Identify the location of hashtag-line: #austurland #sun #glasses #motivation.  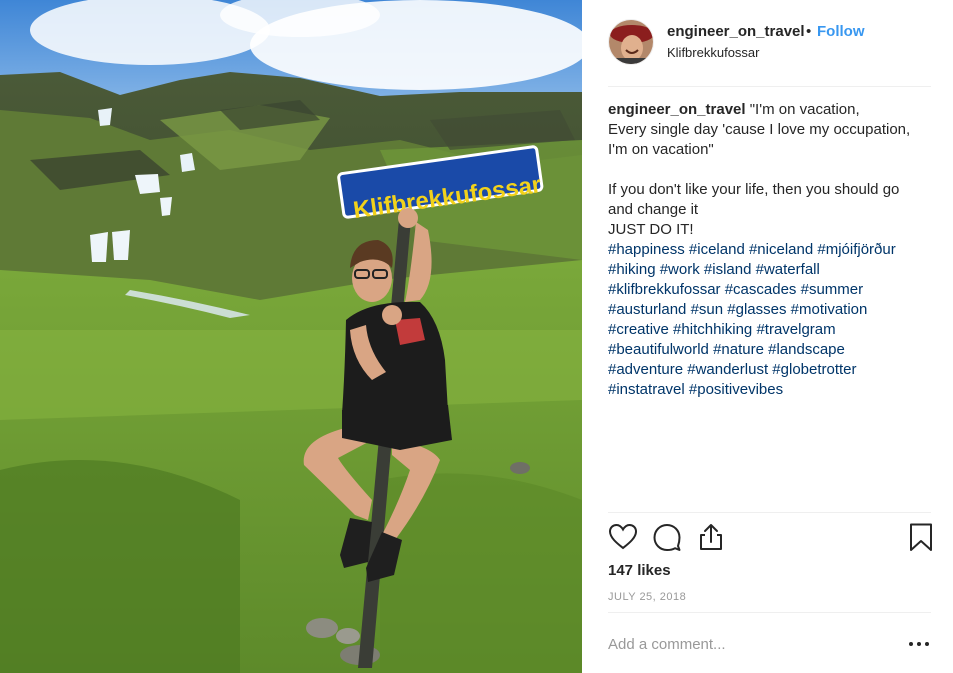
(770, 310).